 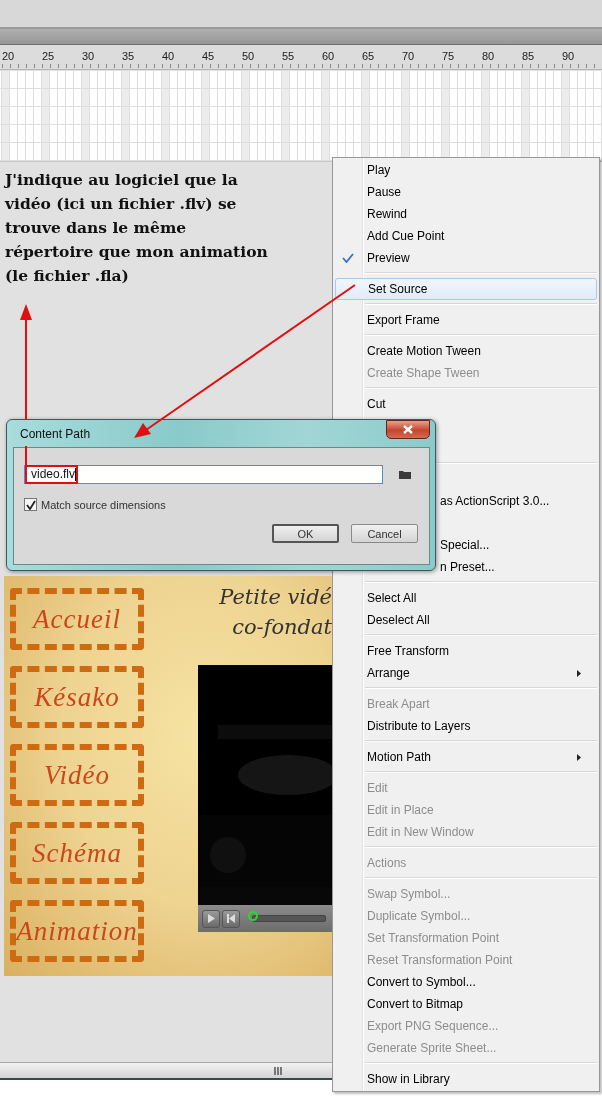 What do you see at coordinates (384, 533) in the screenshot?
I see `dialog-button: Cancel` at bounding box center [384, 533].